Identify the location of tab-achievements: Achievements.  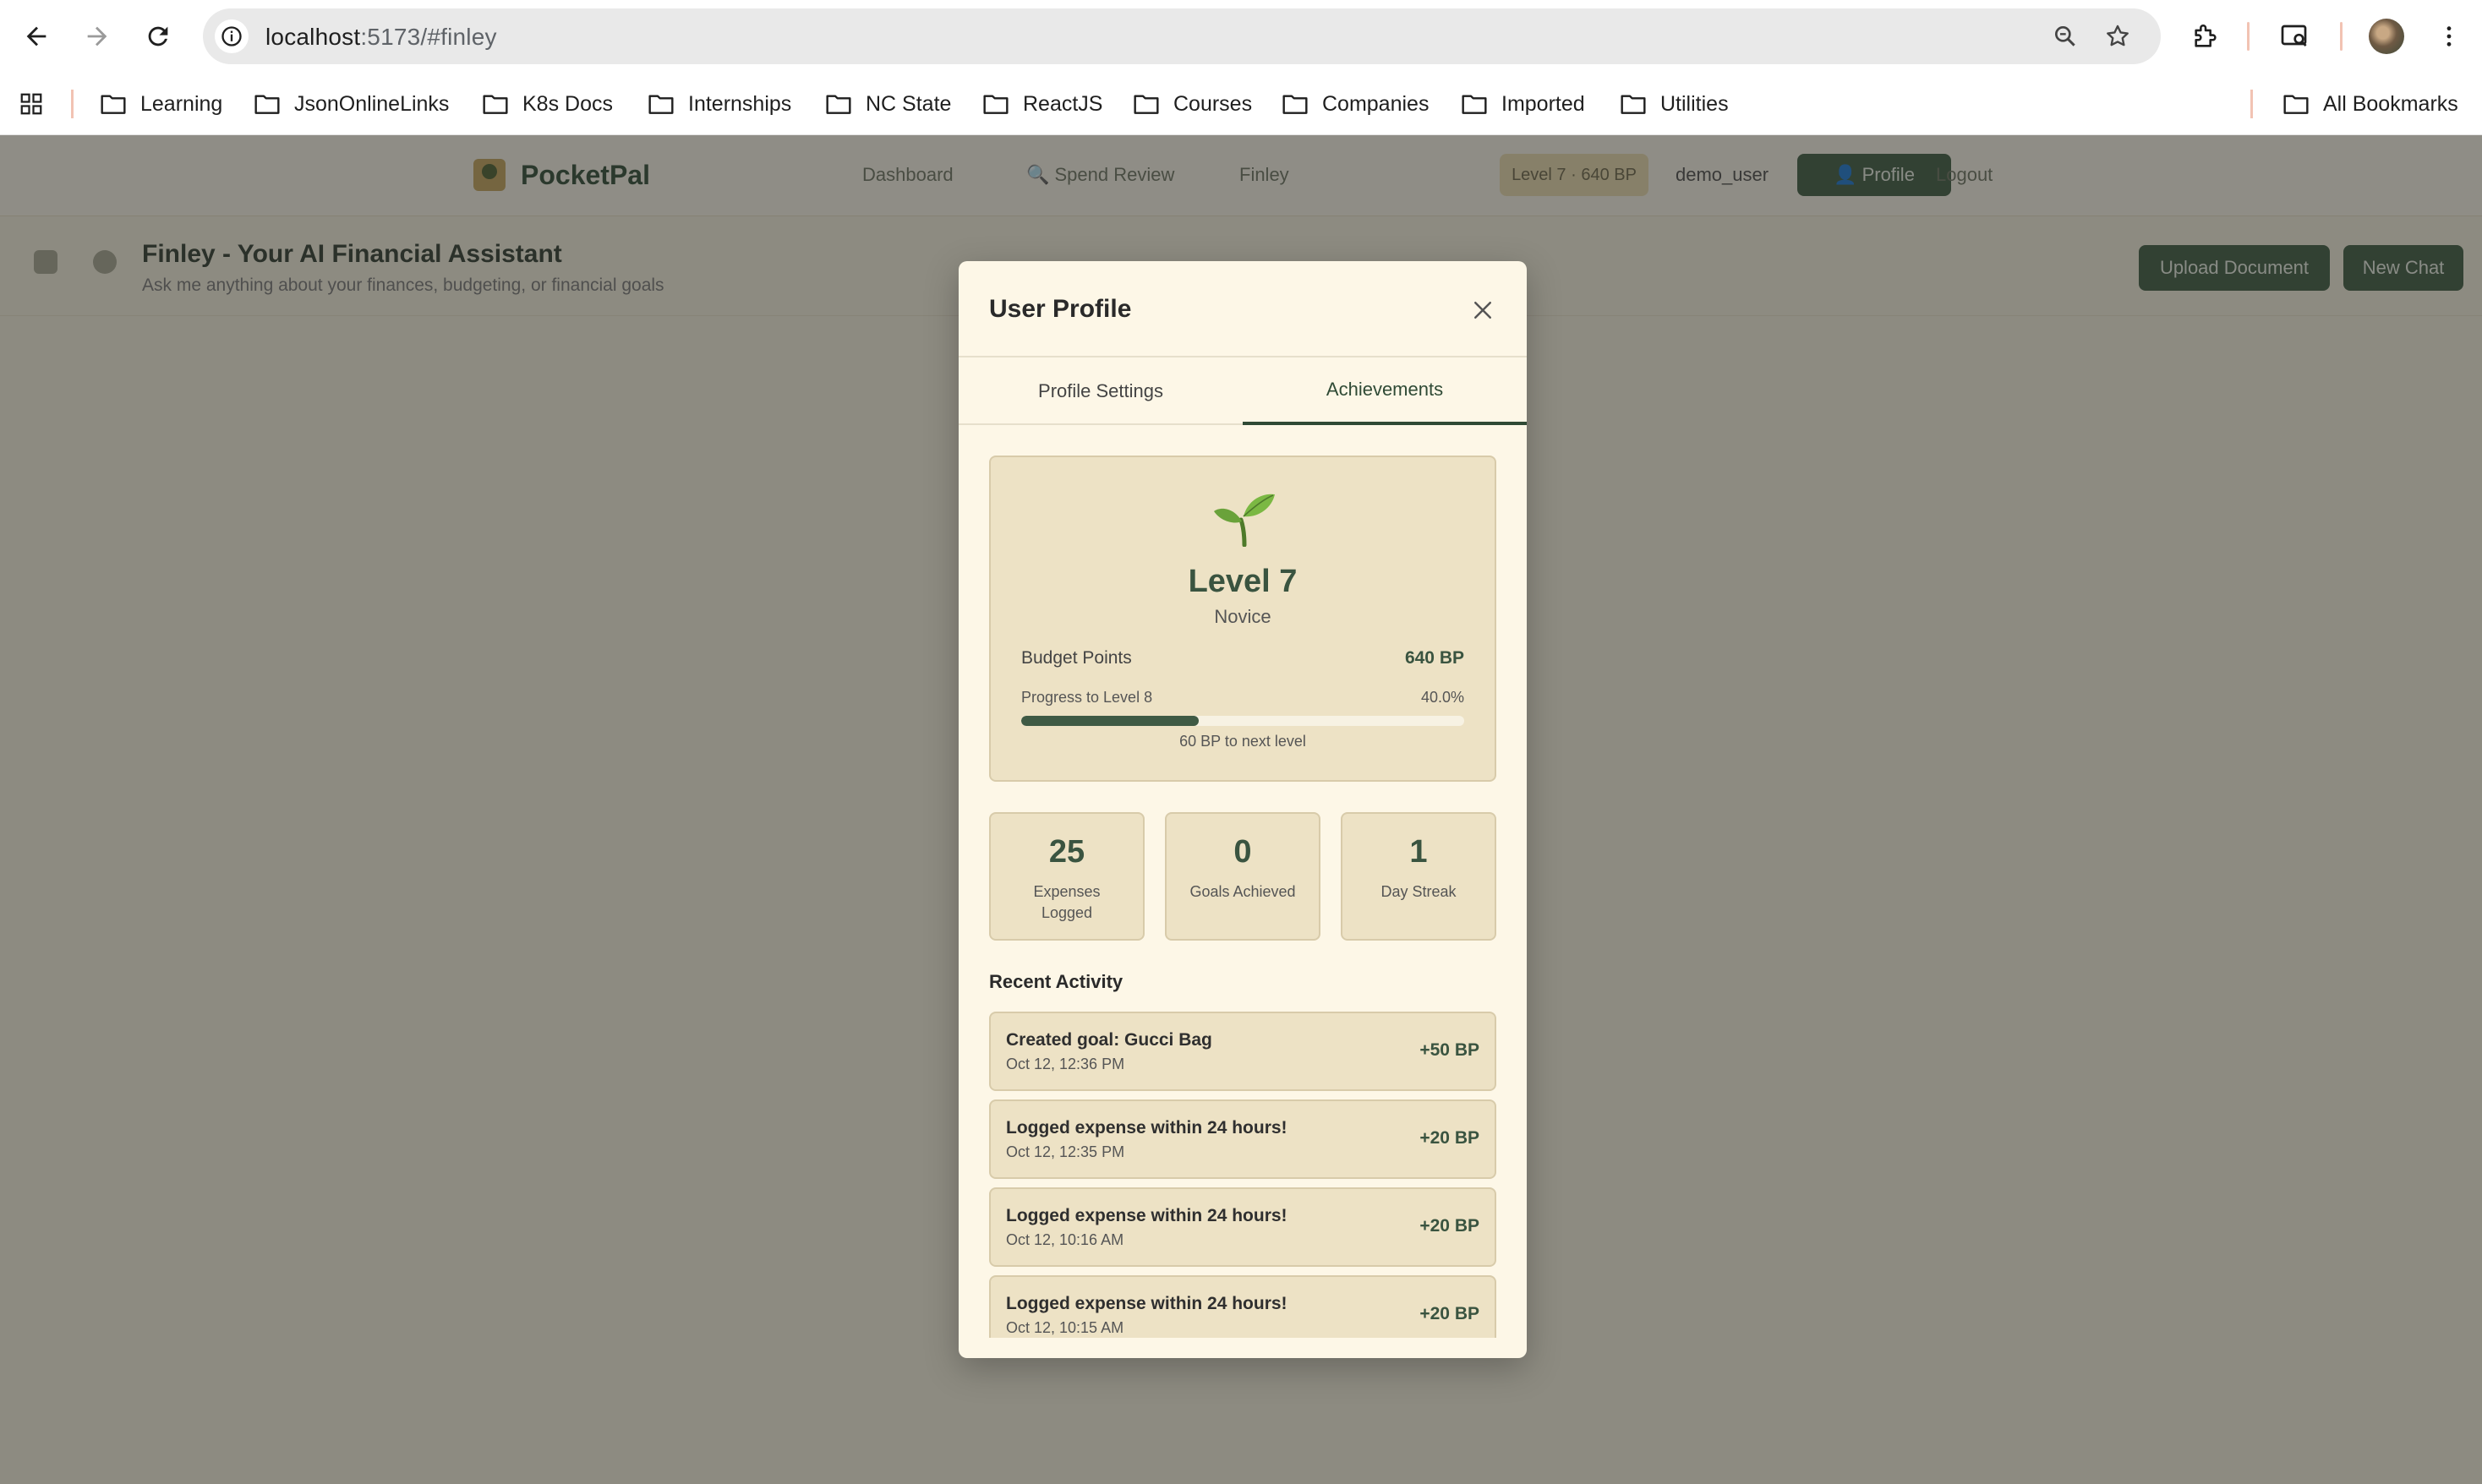
(1385, 391).